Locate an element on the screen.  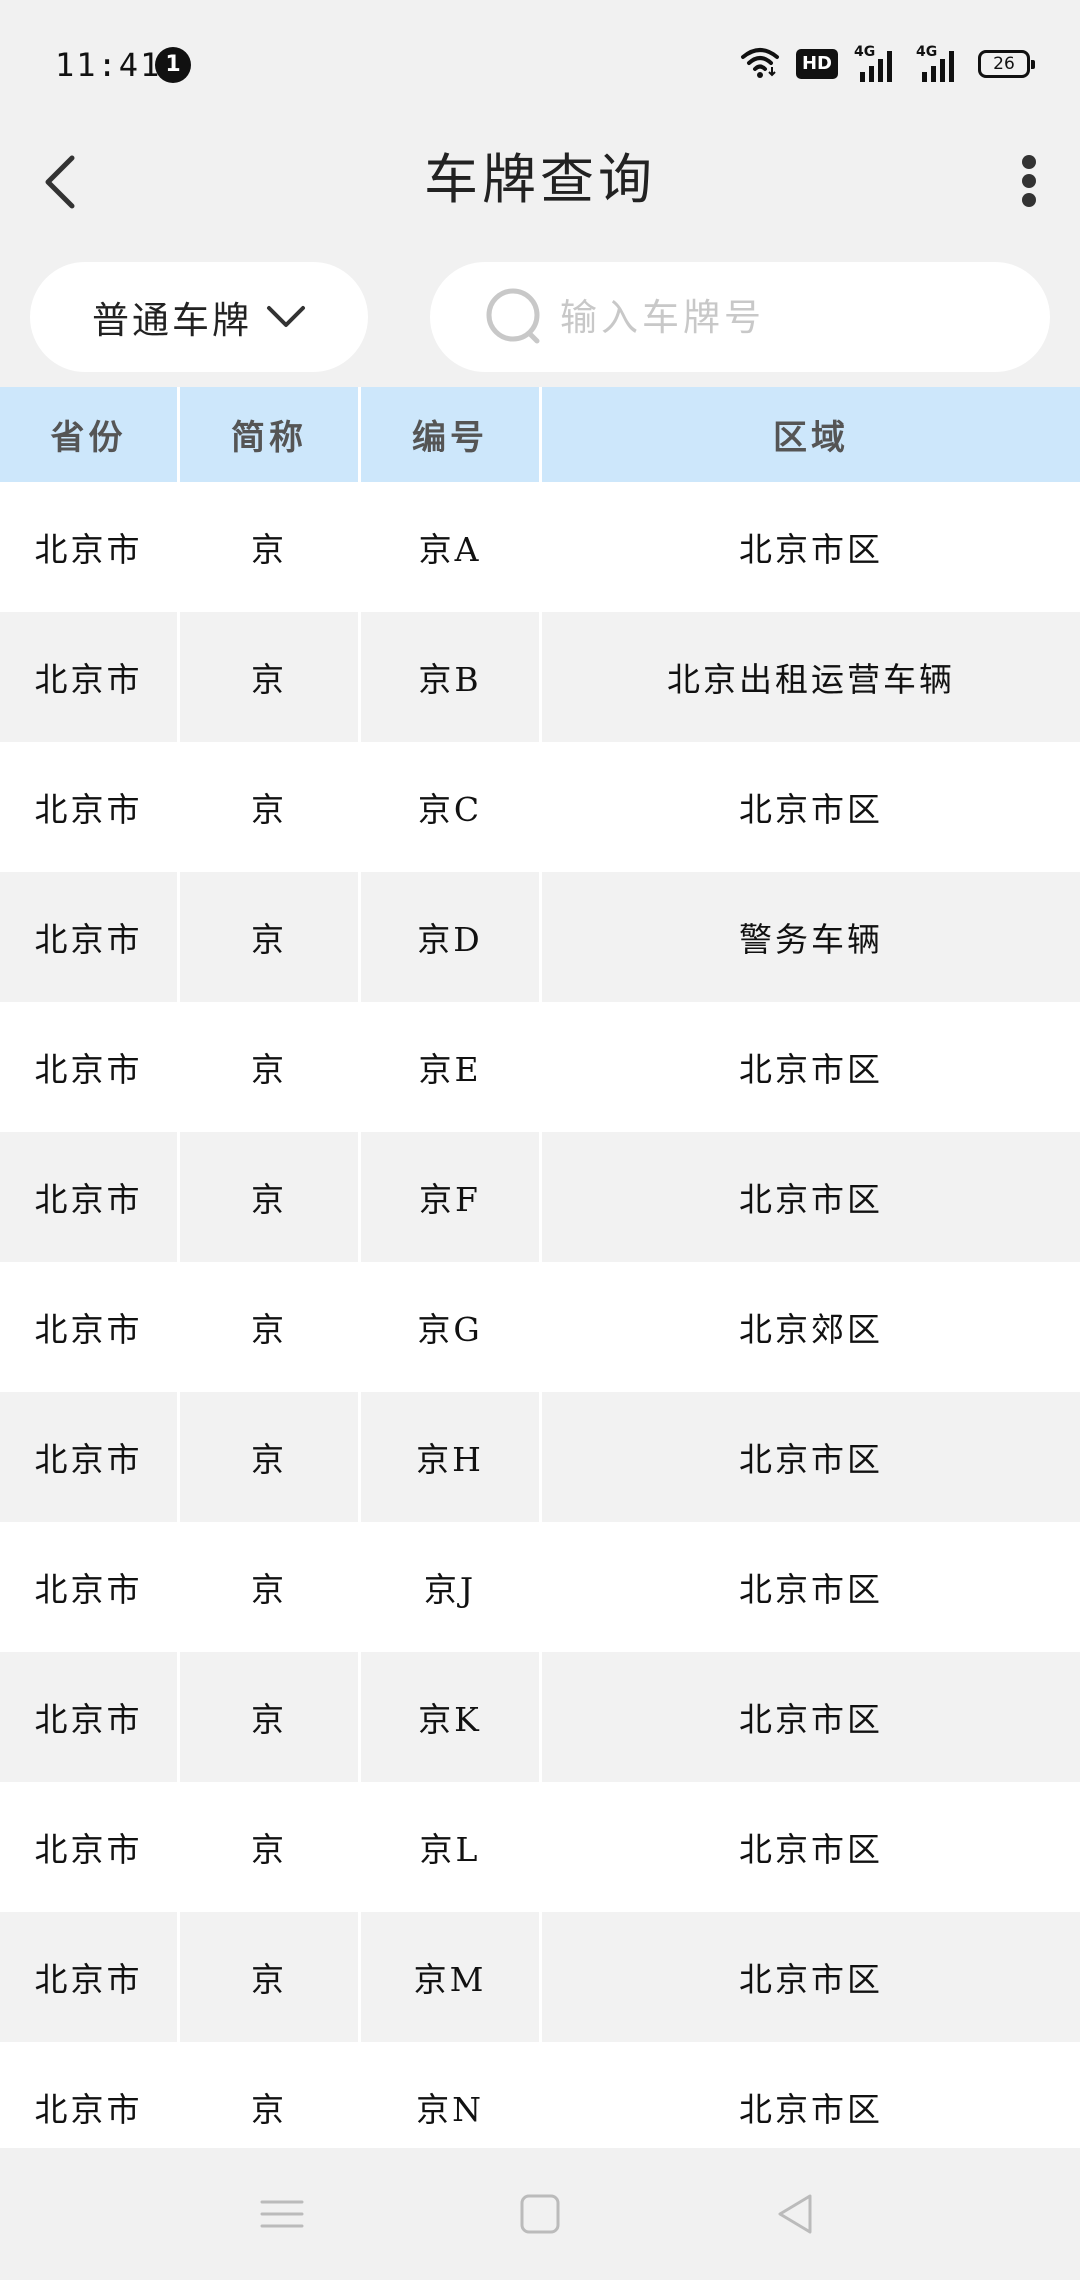
plate-type-dropdown: 普通车牌 is located at coordinates (199, 317).